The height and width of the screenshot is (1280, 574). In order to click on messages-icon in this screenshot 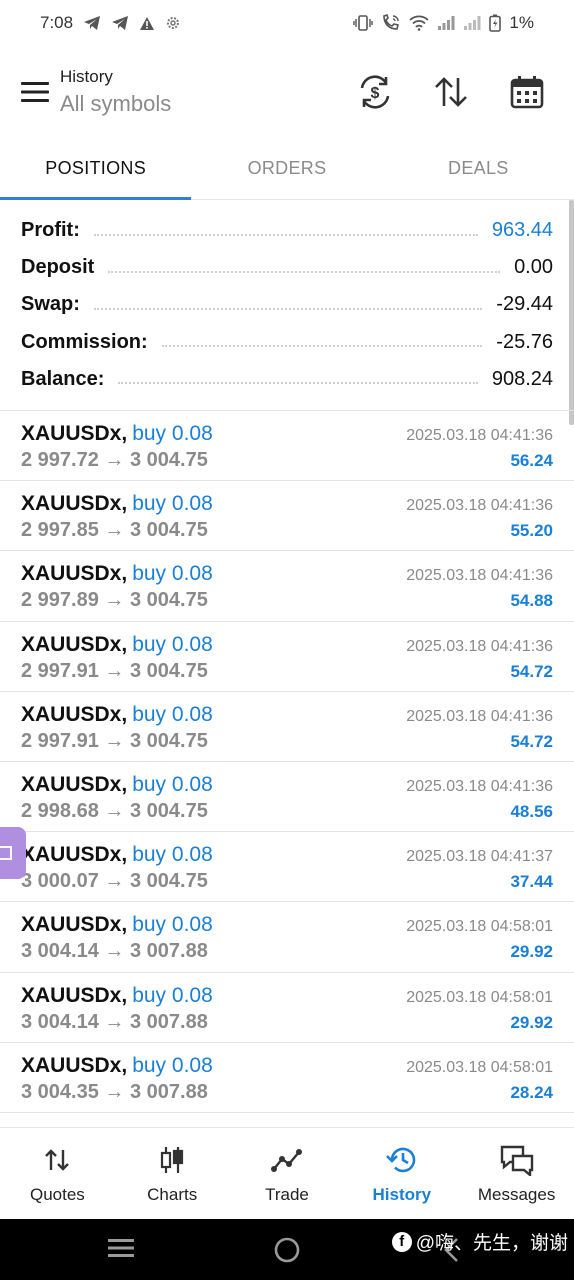, I will do `click(517, 1160)`.